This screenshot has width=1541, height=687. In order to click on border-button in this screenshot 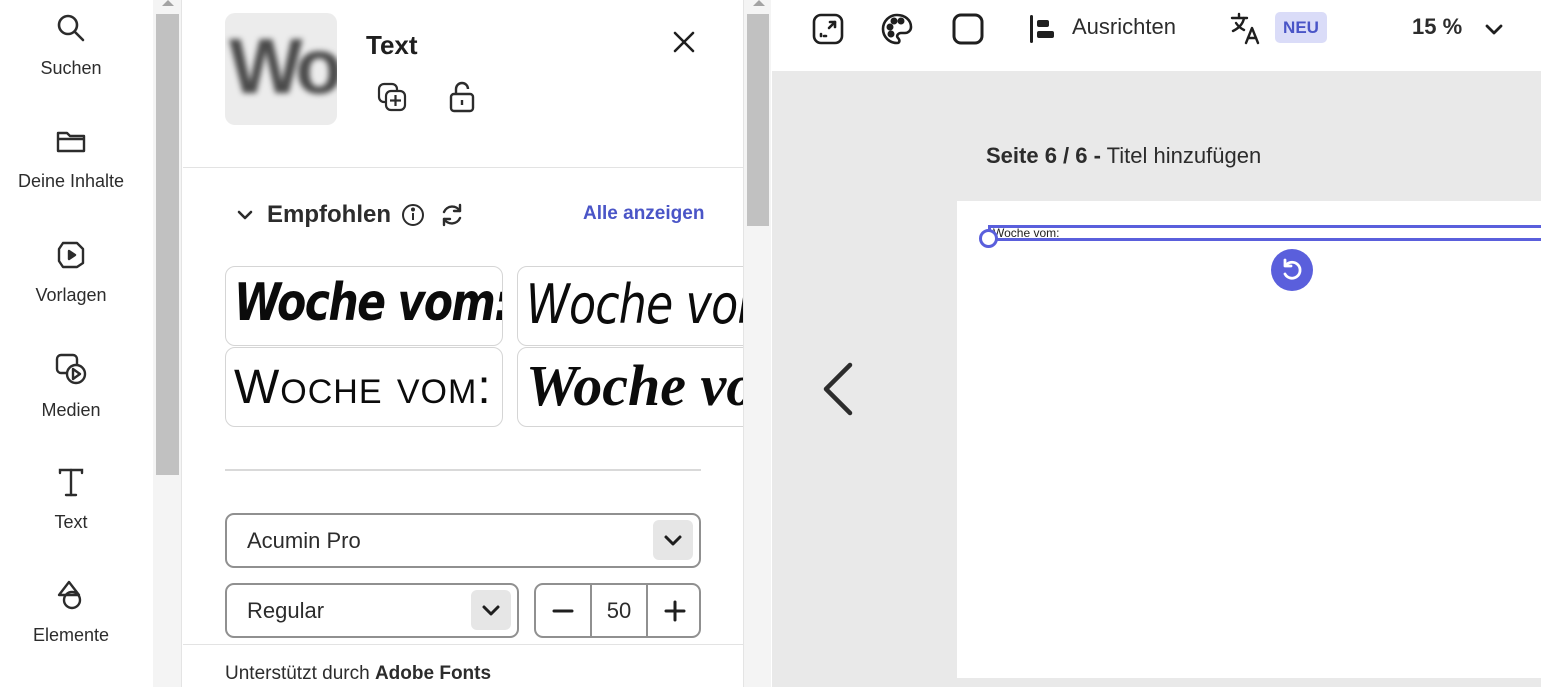, I will do `click(968, 29)`.